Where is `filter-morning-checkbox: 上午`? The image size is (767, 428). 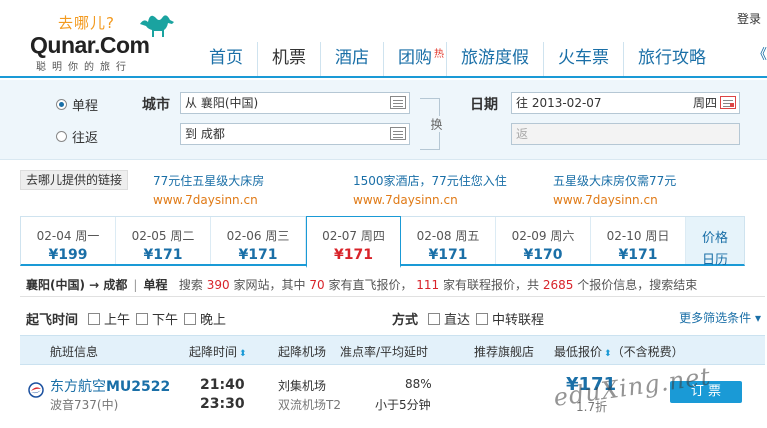
filter-morning-checkbox: 上午 is located at coordinates (109, 318).